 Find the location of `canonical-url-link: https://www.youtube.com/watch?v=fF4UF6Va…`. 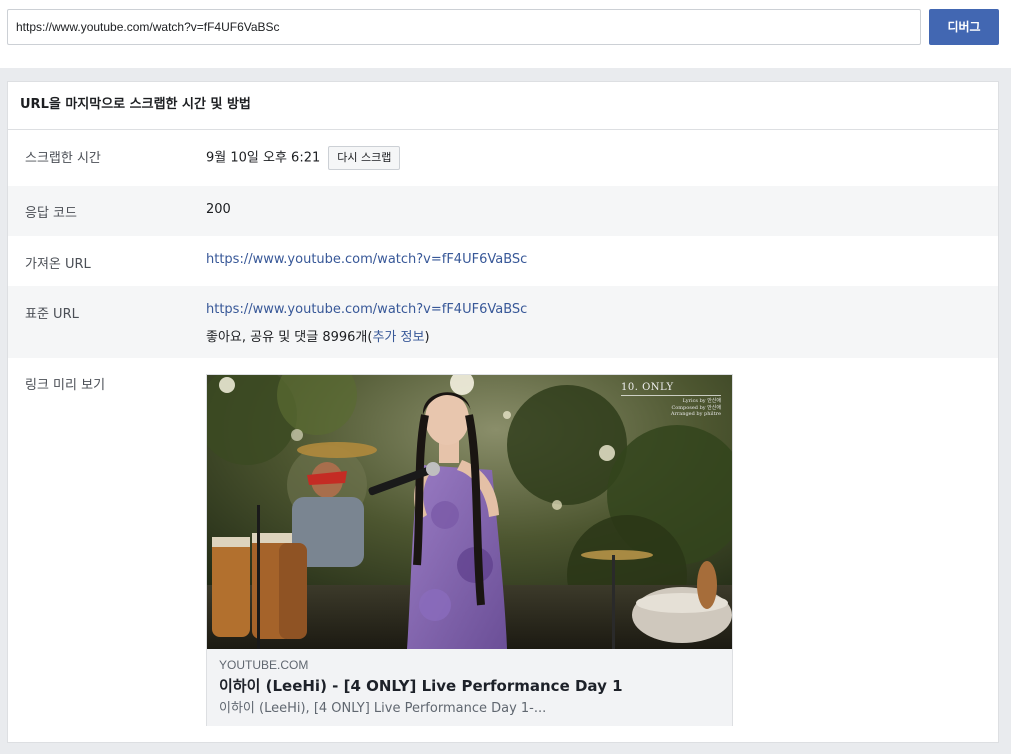

canonical-url-link: https://www.youtube.com/watch?v=fF4UF6Va… is located at coordinates (366, 309).